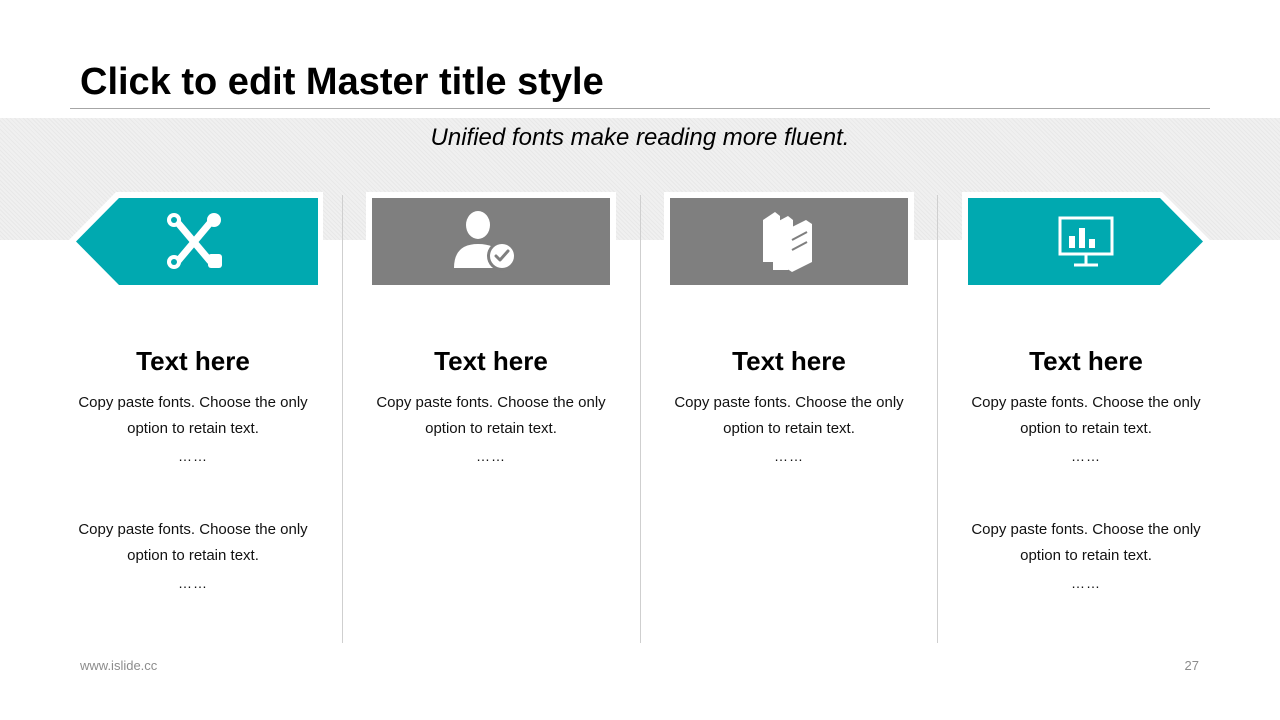 Image resolution: width=1280 pixels, height=720 pixels. What do you see at coordinates (640, 137) in the screenshot?
I see `slide-subtitle: Unified fonts make reading more fluent.` at bounding box center [640, 137].